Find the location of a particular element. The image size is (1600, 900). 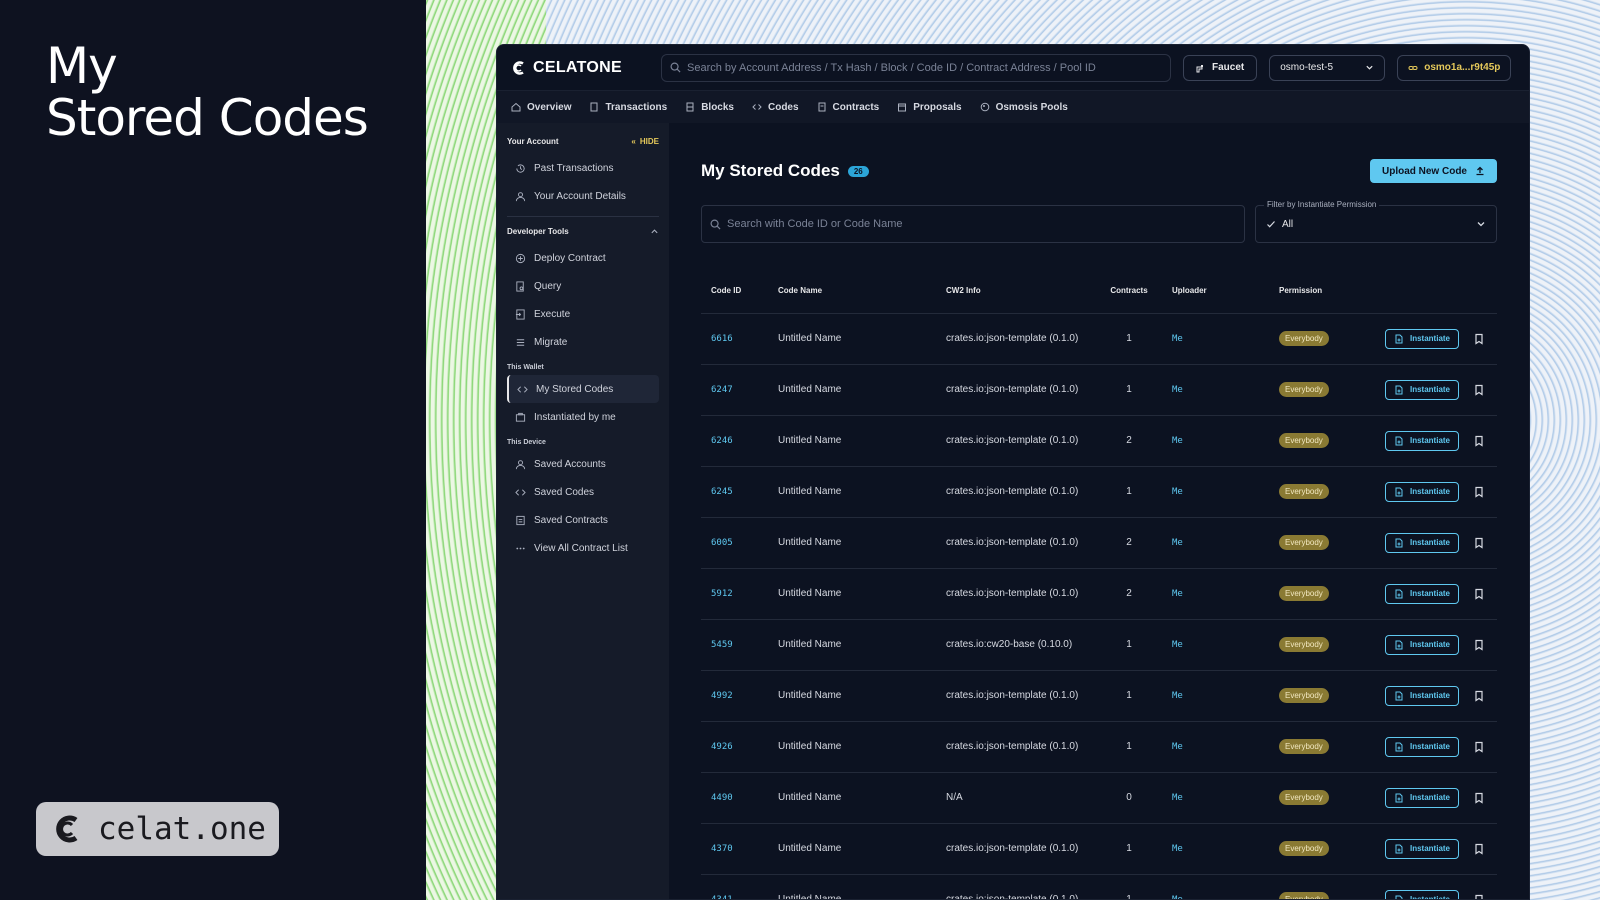

search-icon is located at coordinates (675, 67).